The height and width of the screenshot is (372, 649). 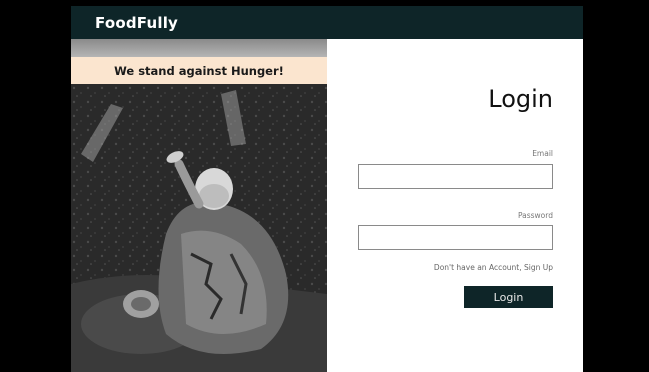 I want to click on password-label: Password, so click(x=535, y=215).